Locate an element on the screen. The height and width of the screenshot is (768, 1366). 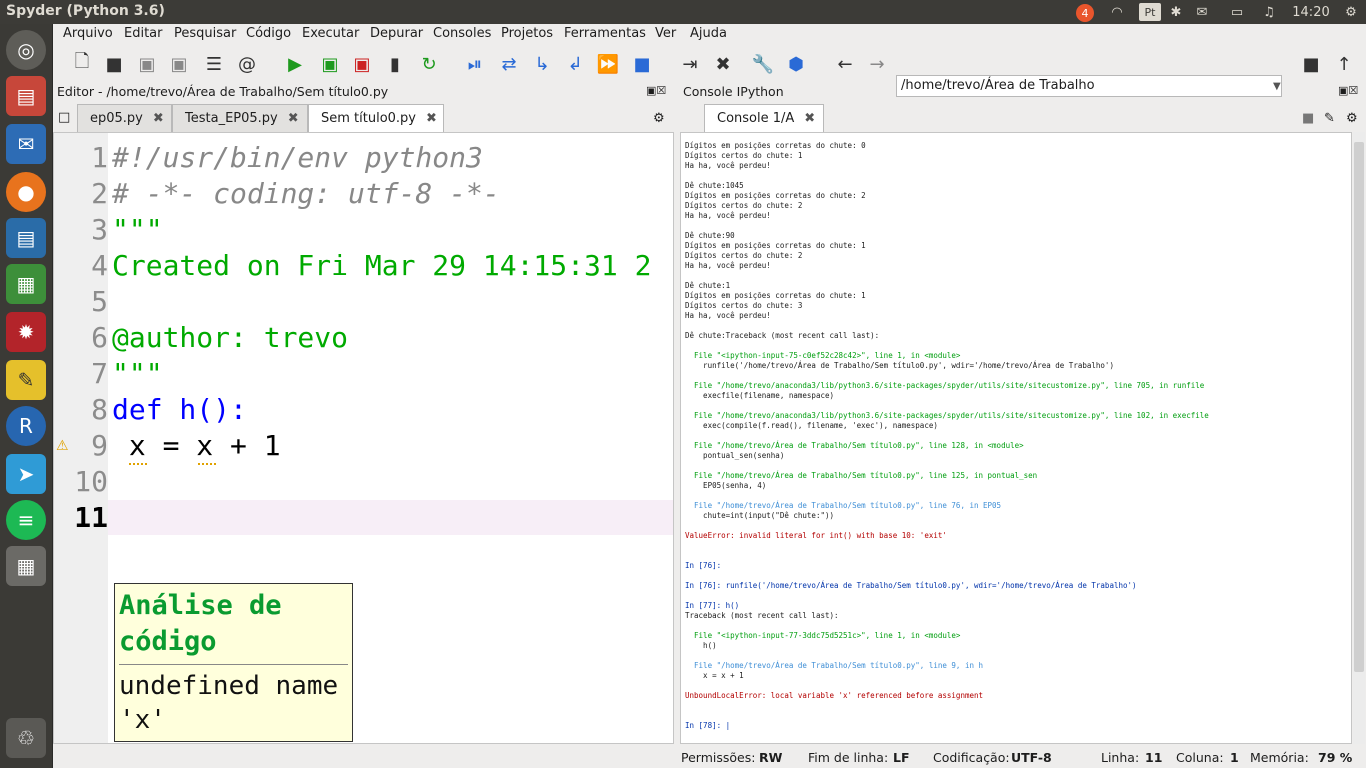
python-path-icon: ⬢ is located at coordinates (796, 64).